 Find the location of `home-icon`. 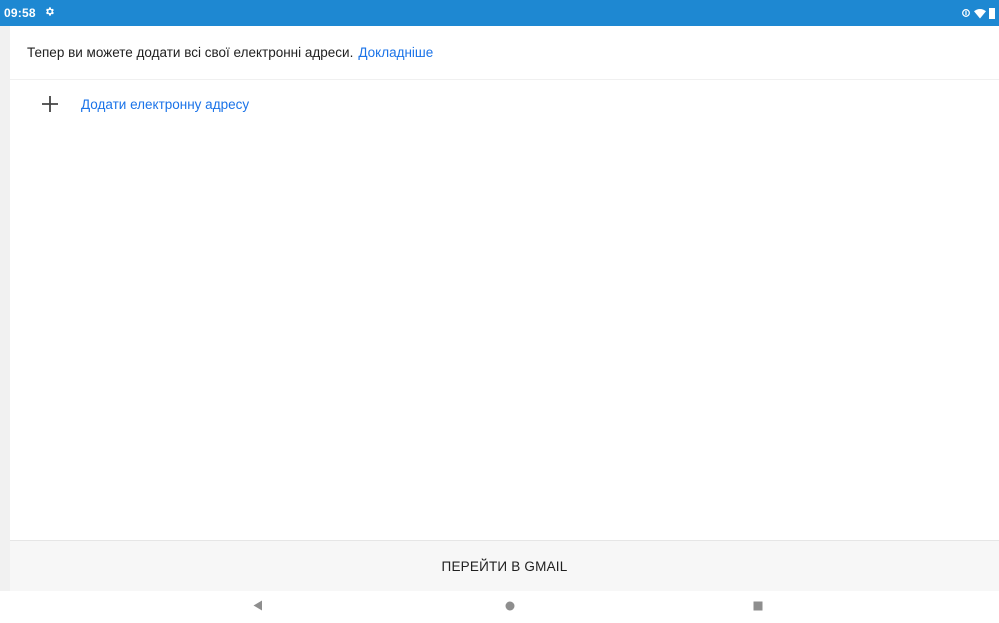

home-icon is located at coordinates (510, 607).